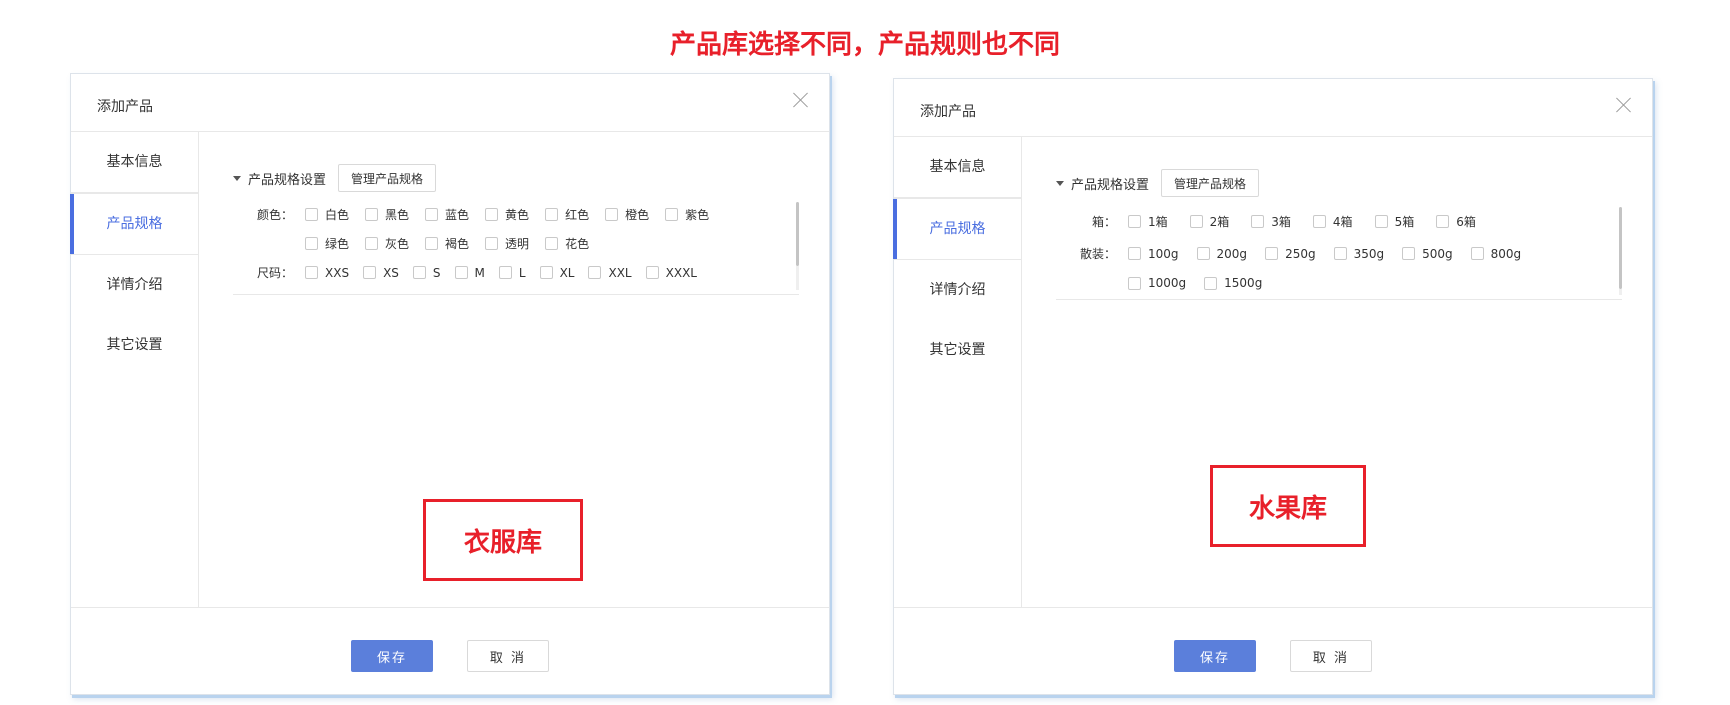 The image size is (1730, 705). I want to click on option-checkbox: 100g, so click(1153, 254).